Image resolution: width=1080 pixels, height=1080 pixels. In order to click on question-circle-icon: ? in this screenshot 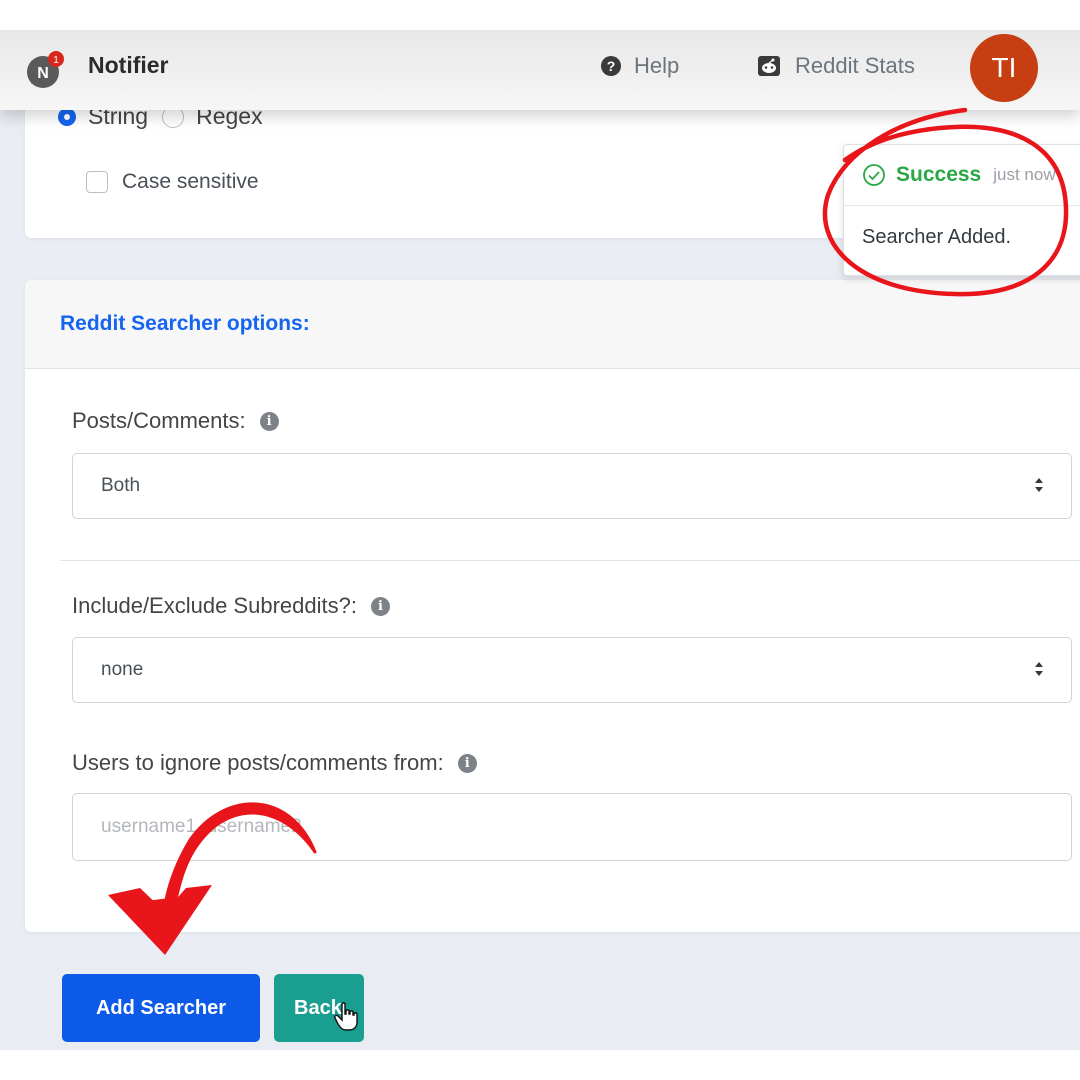, I will do `click(611, 66)`.